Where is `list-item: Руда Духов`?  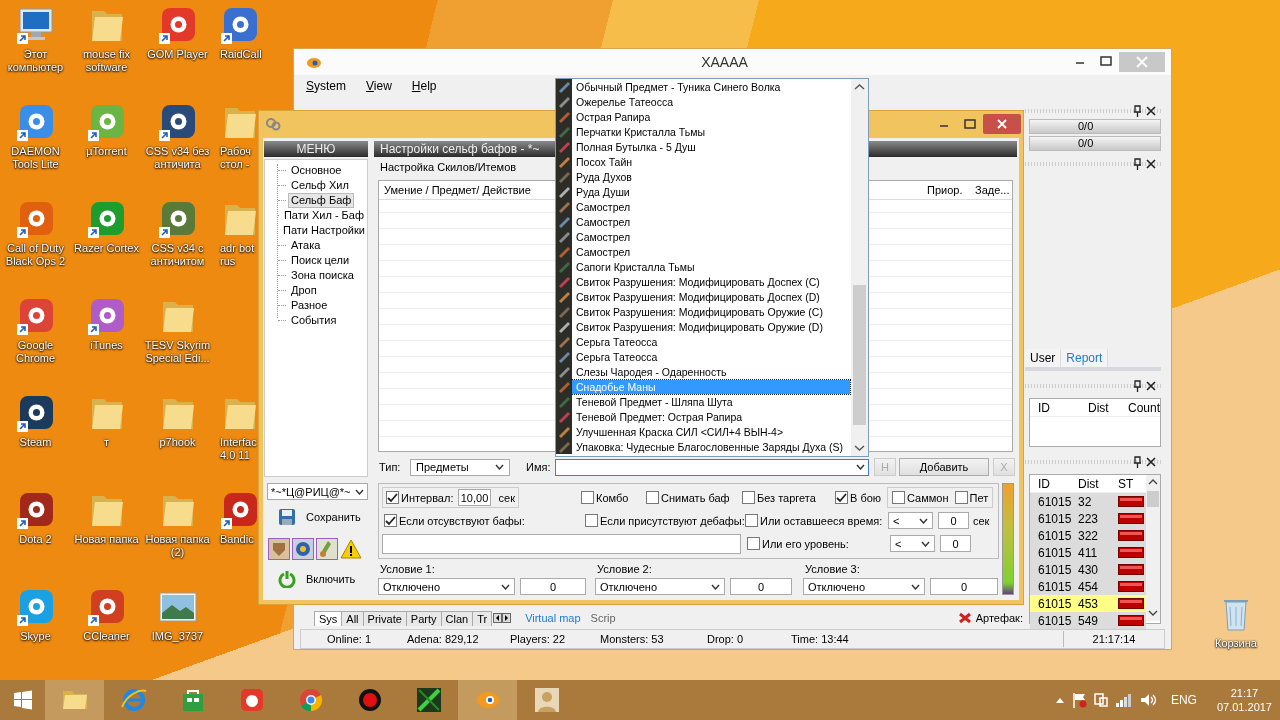 list-item: Руда Духов is located at coordinates (711, 176).